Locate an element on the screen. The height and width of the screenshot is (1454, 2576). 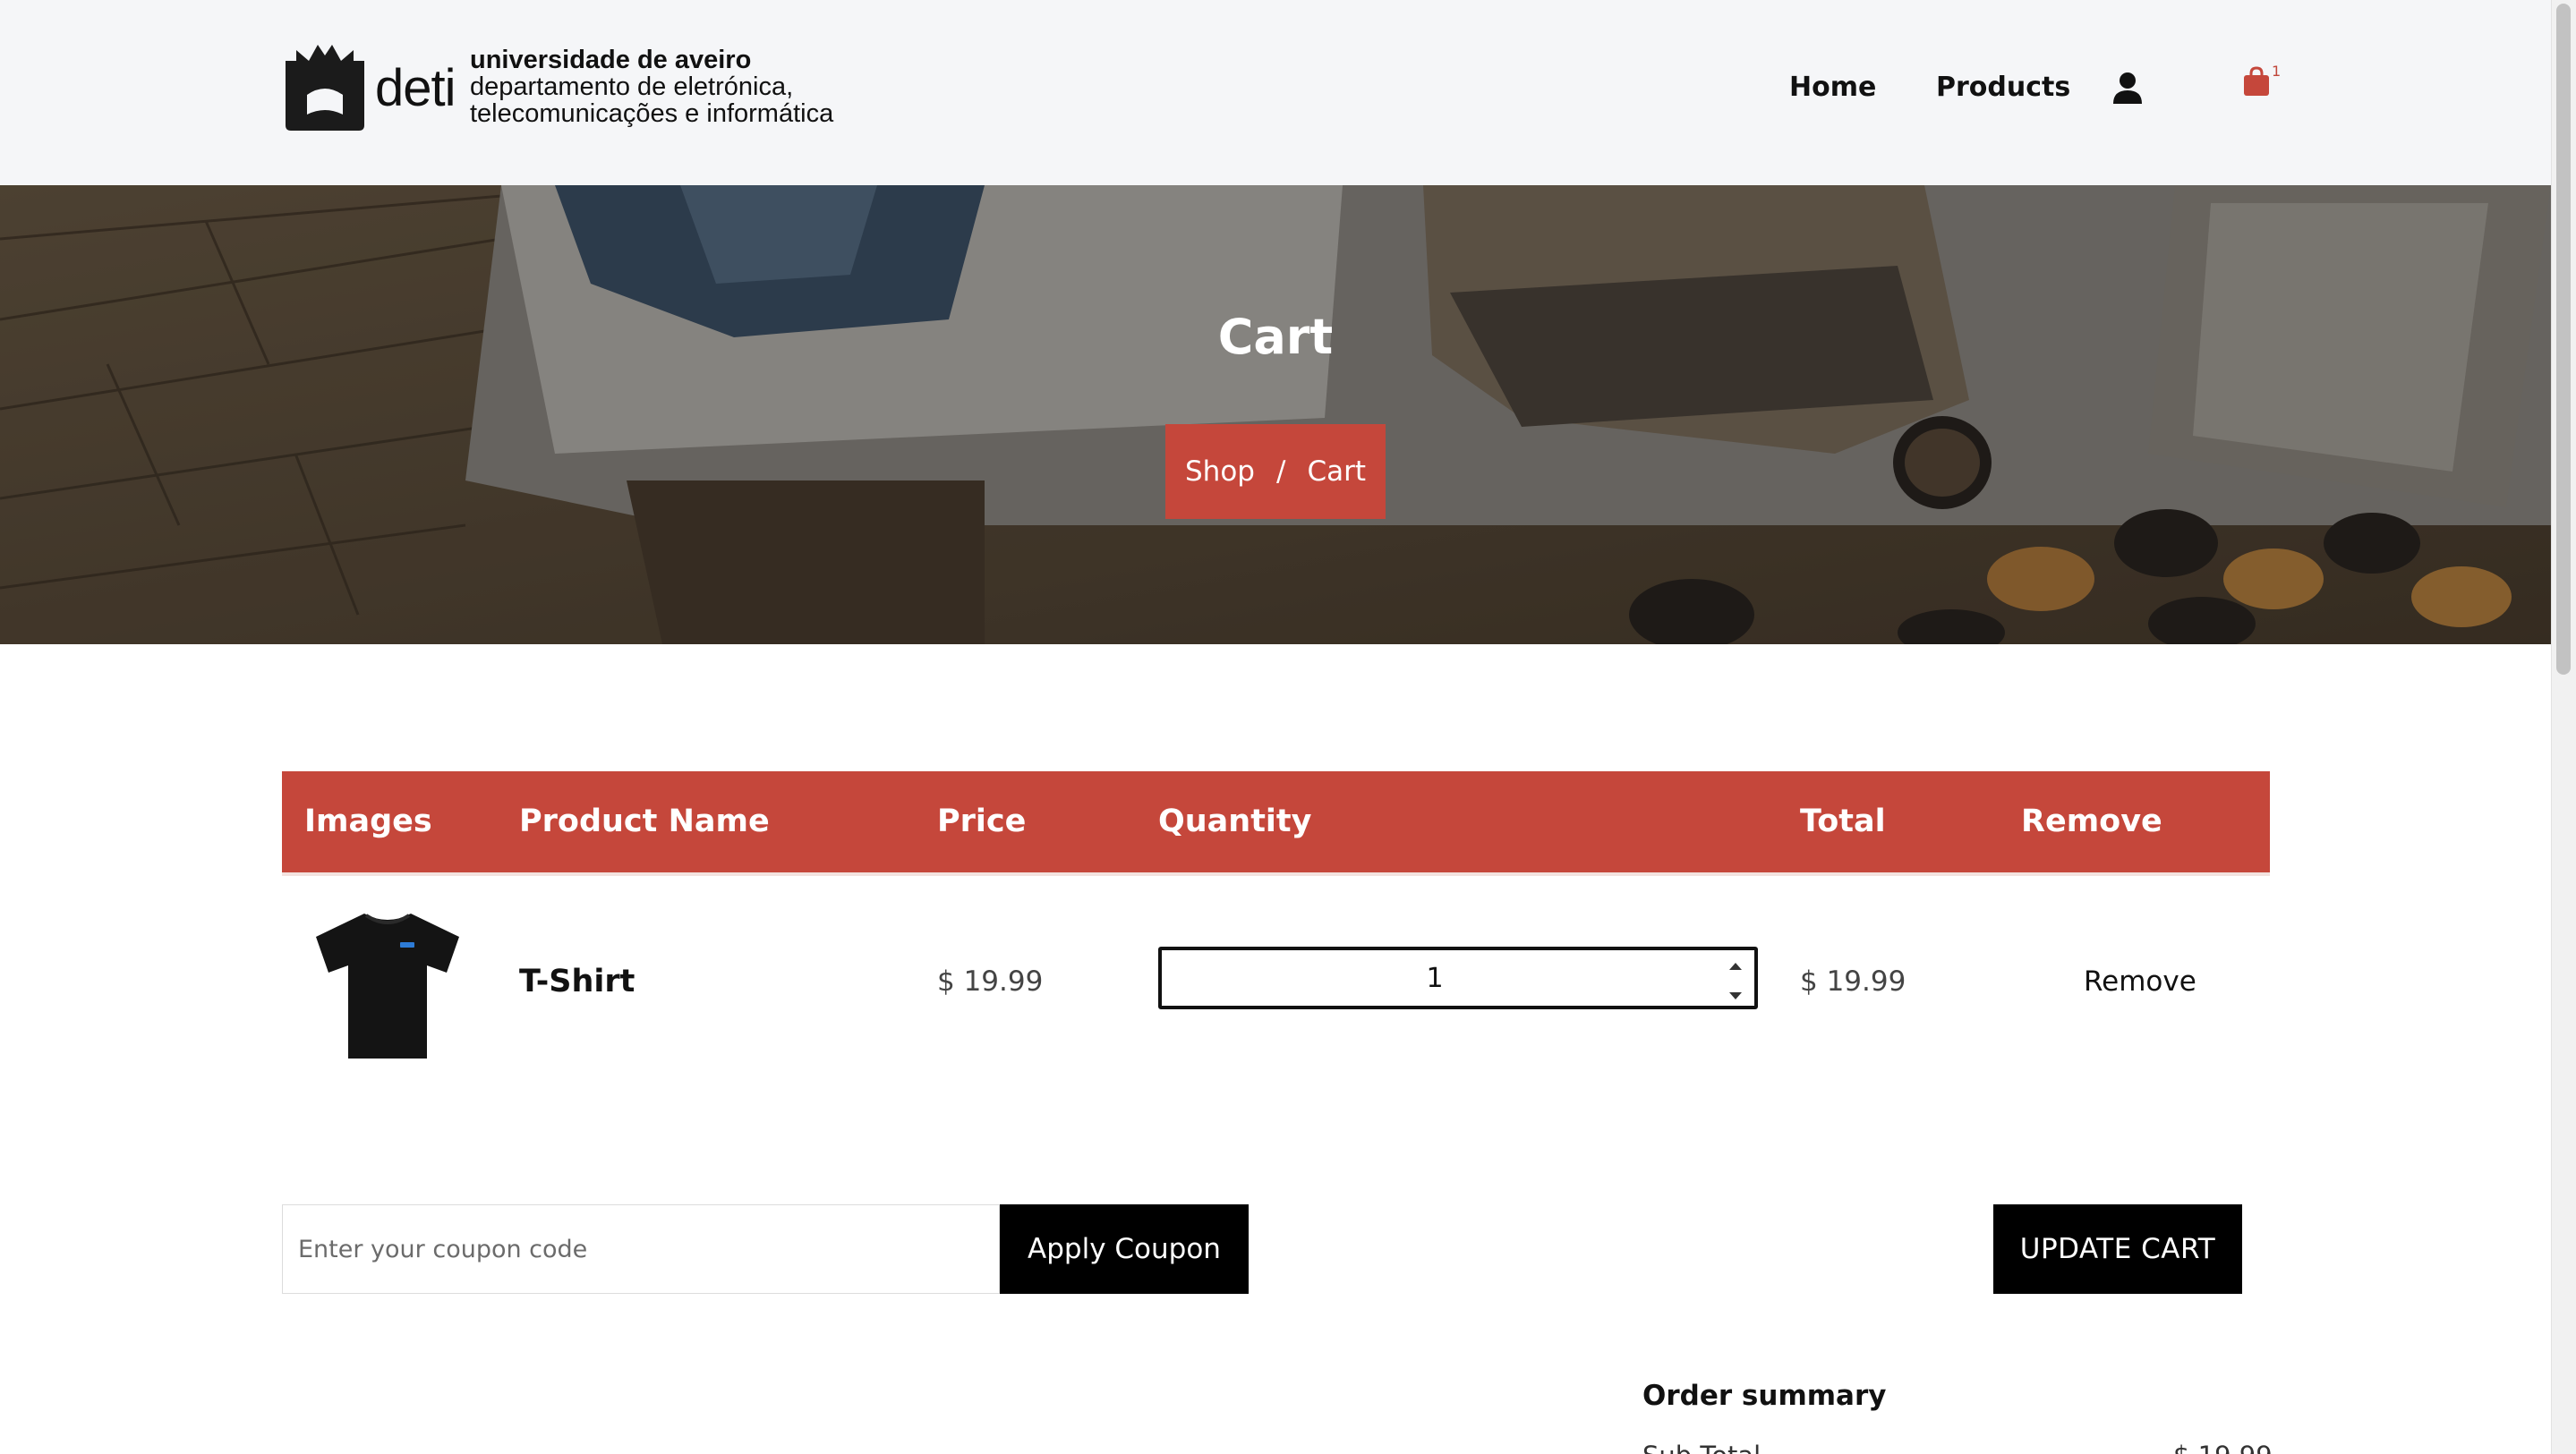
logo-line-fields: telecomunicações e informática is located at coordinates (652, 114).